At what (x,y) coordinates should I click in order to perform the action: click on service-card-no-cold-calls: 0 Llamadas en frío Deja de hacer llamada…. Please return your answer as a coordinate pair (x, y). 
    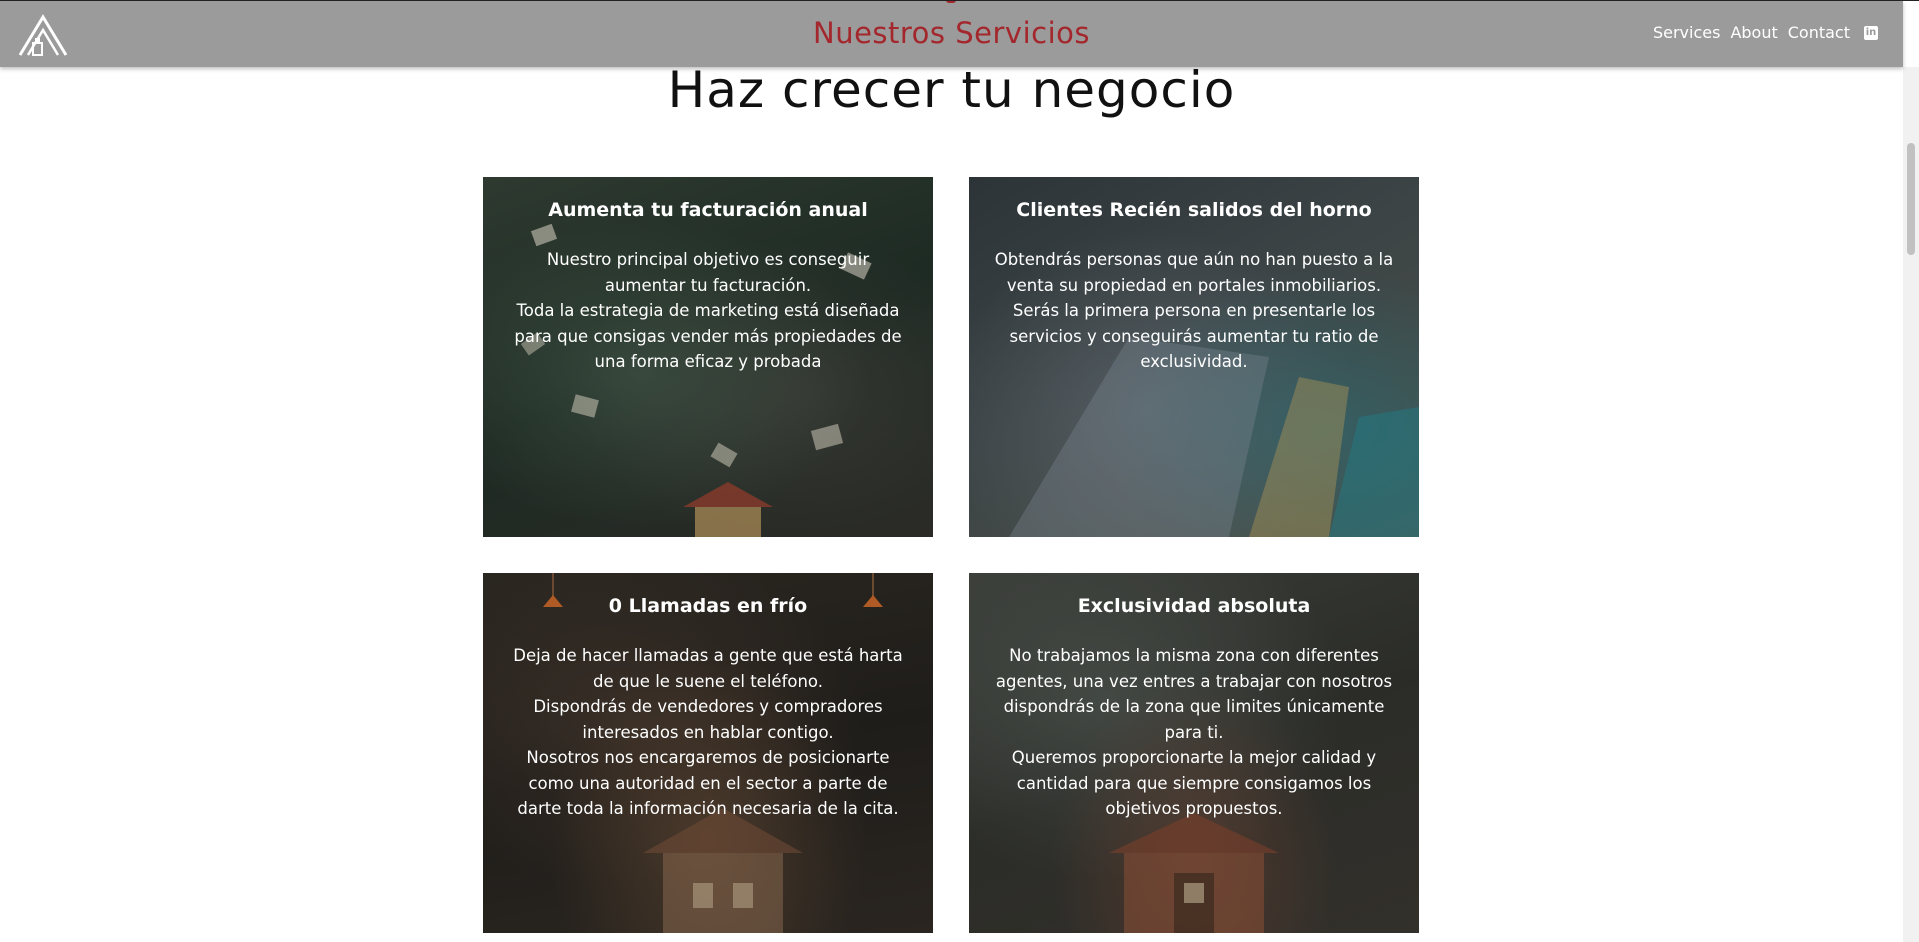
    Looking at the image, I should click on (708, 753).